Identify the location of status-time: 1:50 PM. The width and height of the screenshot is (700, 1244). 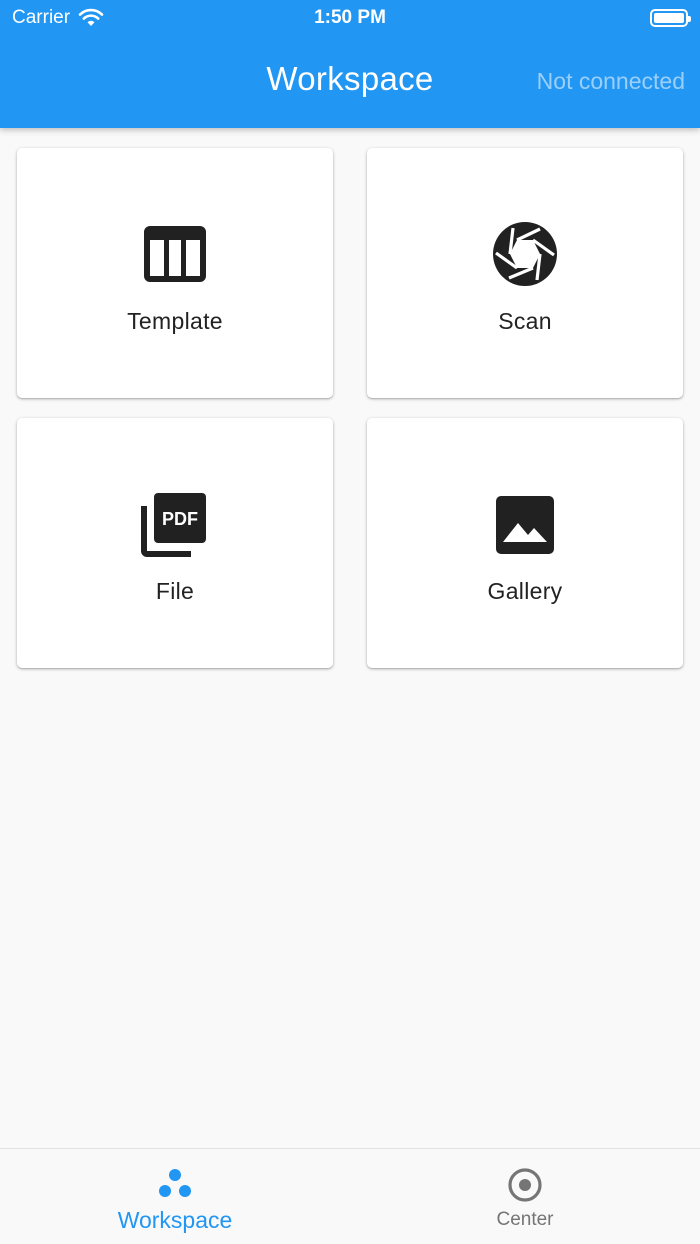
(350, 17).